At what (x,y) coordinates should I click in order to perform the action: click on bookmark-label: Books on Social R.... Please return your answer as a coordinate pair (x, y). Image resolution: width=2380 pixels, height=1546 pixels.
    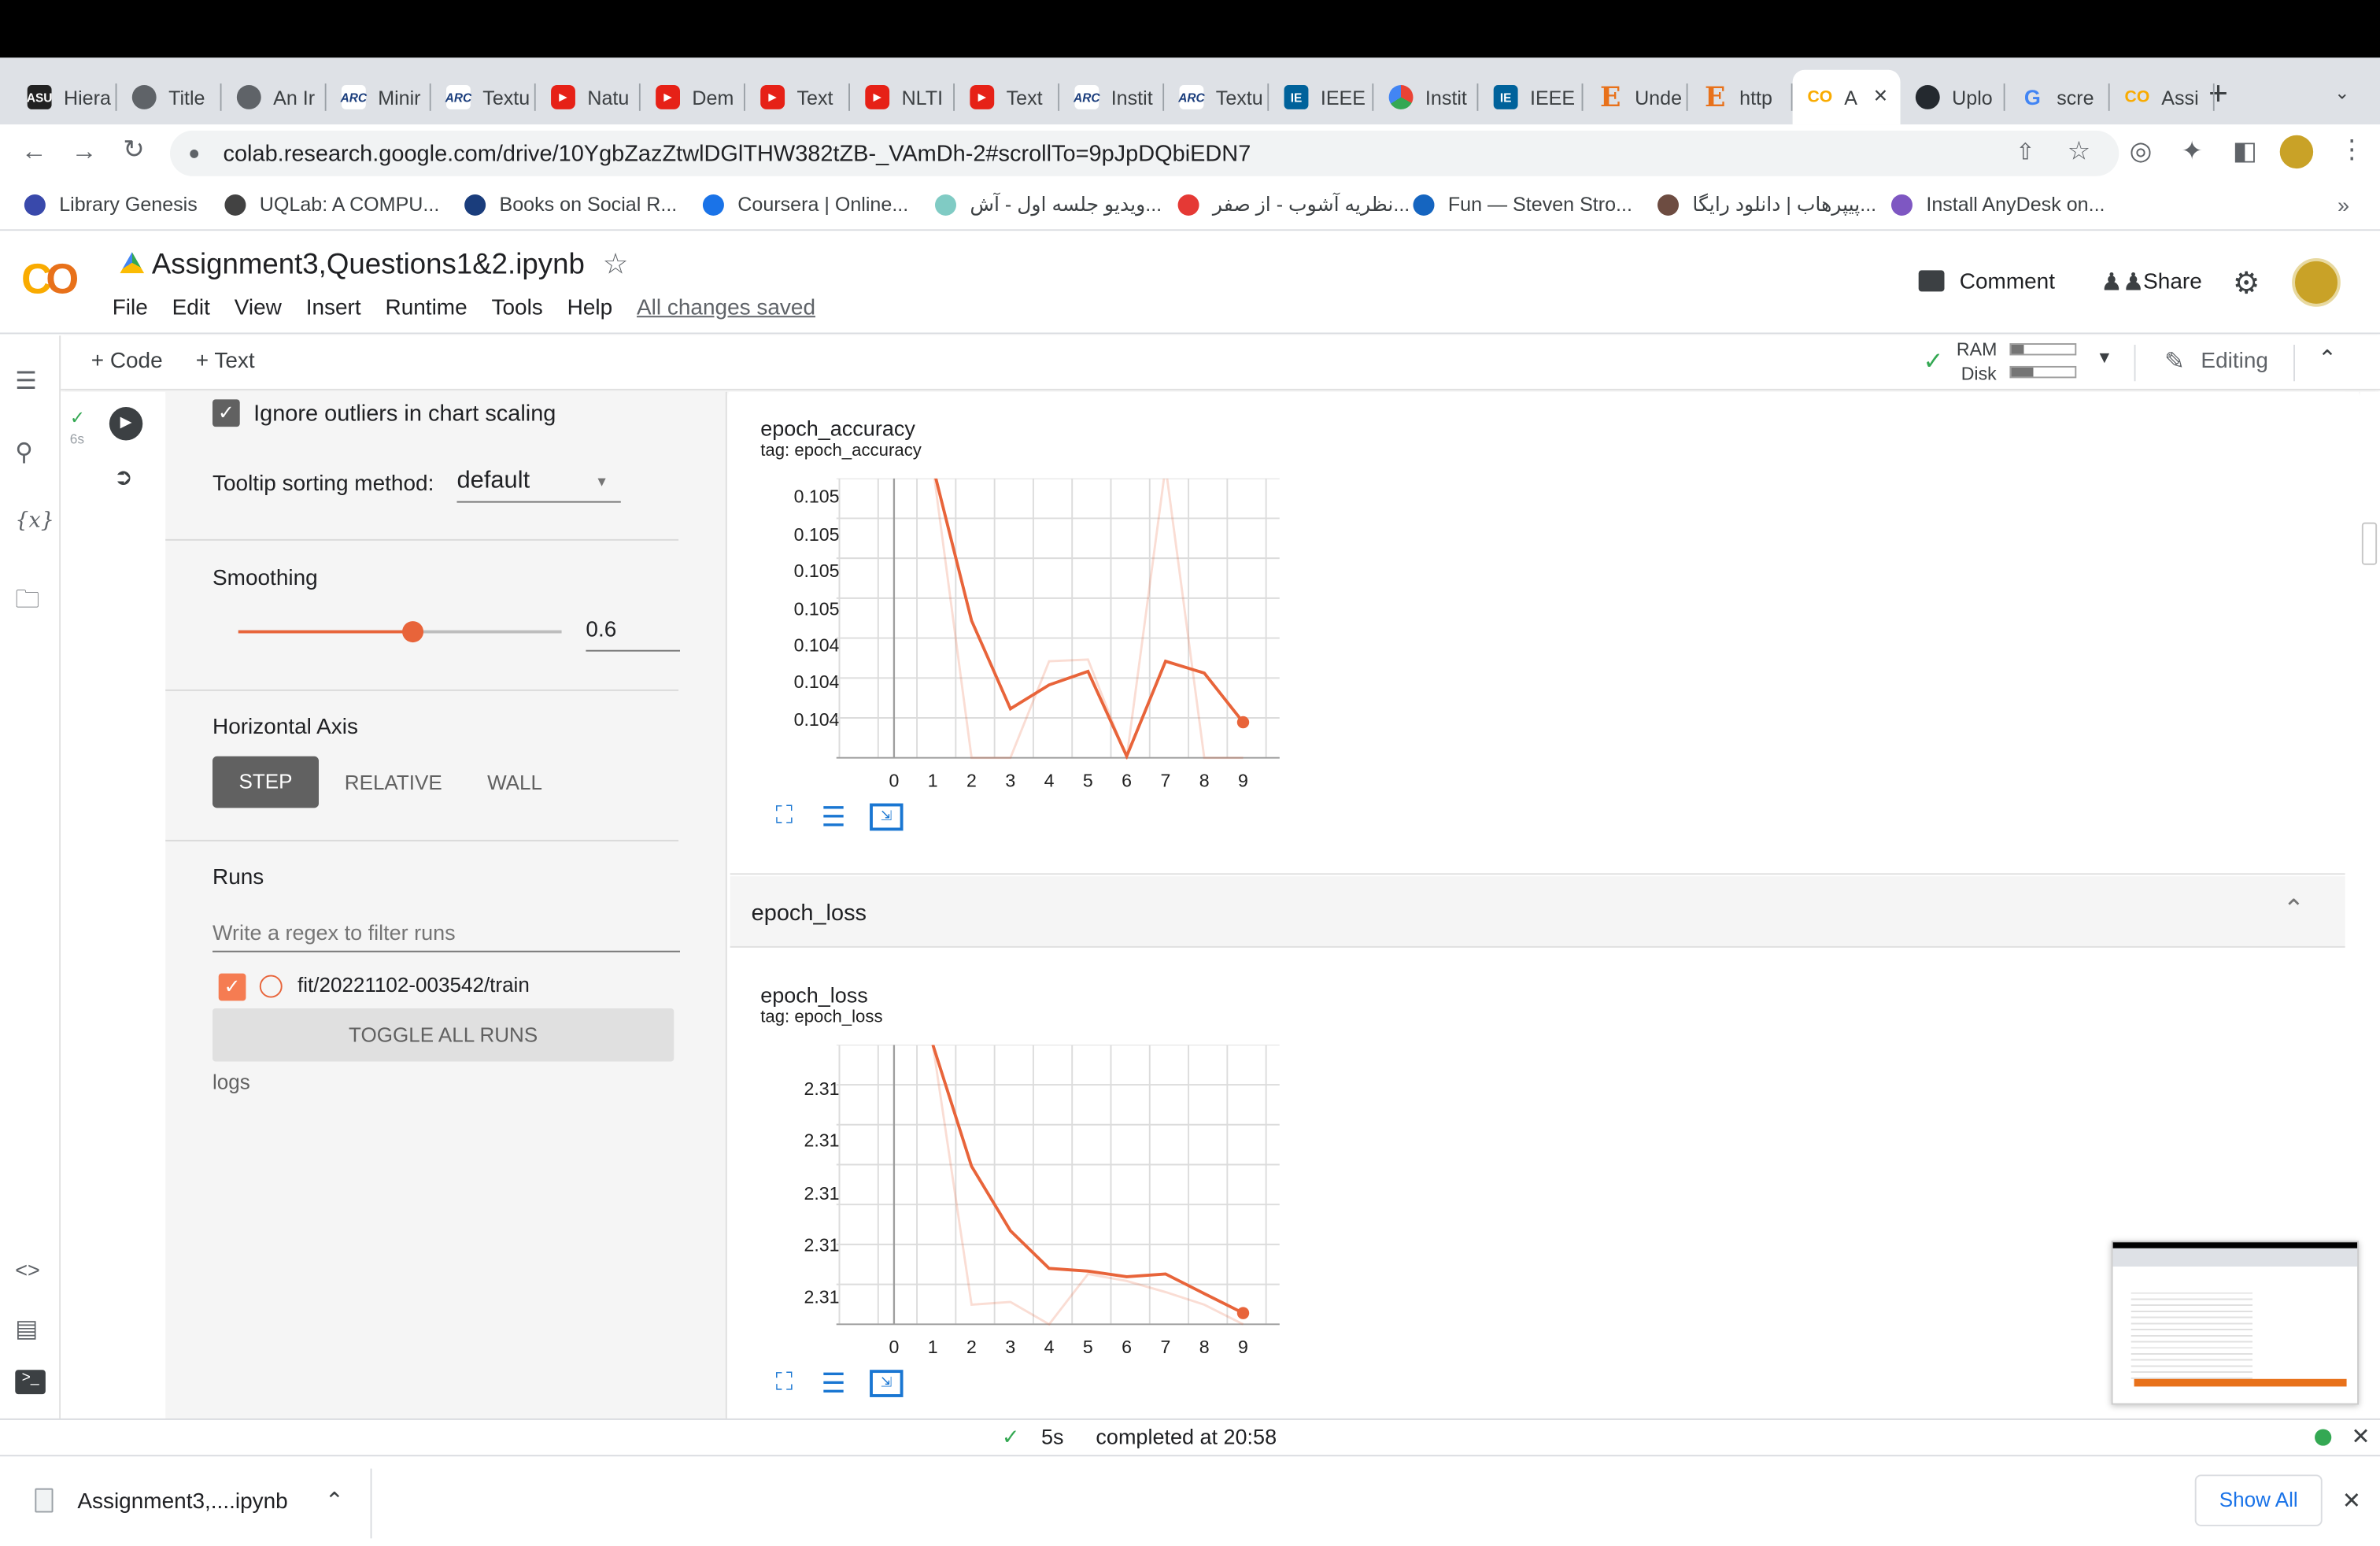
    Looking at the image, I should click on (588, 205).